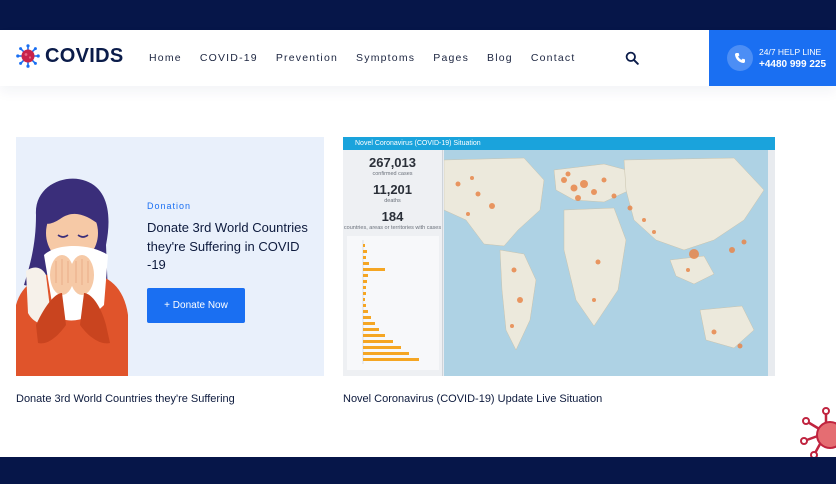 This screenshot has height=484, width=836. I want to click on nav-home: Home, so click(165, 58).